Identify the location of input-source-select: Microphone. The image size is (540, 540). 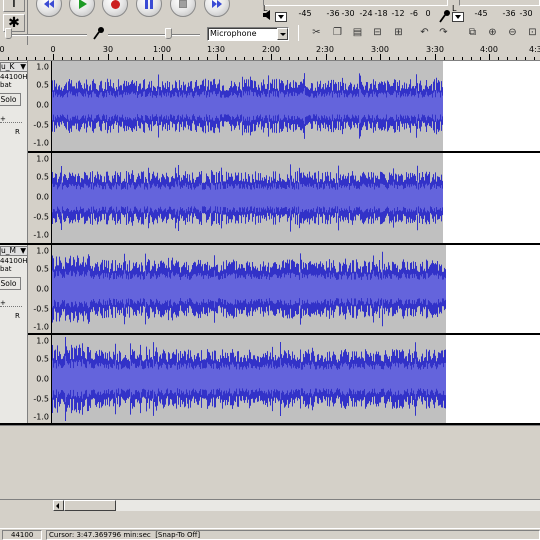
(248, 34).